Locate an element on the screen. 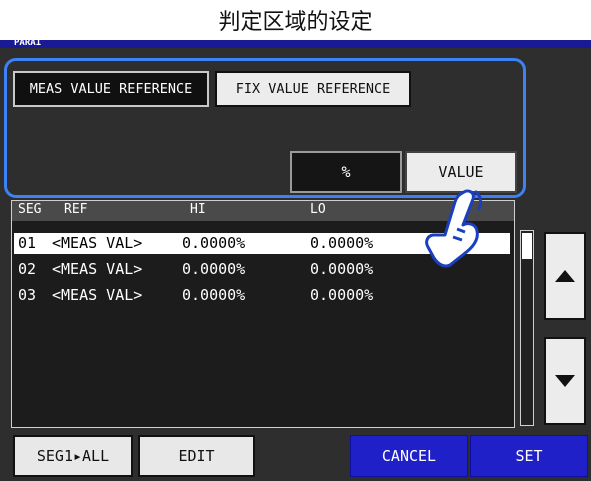 The image size is (591, 481). column-header-hi: HI is located at coordinates (198, 209).